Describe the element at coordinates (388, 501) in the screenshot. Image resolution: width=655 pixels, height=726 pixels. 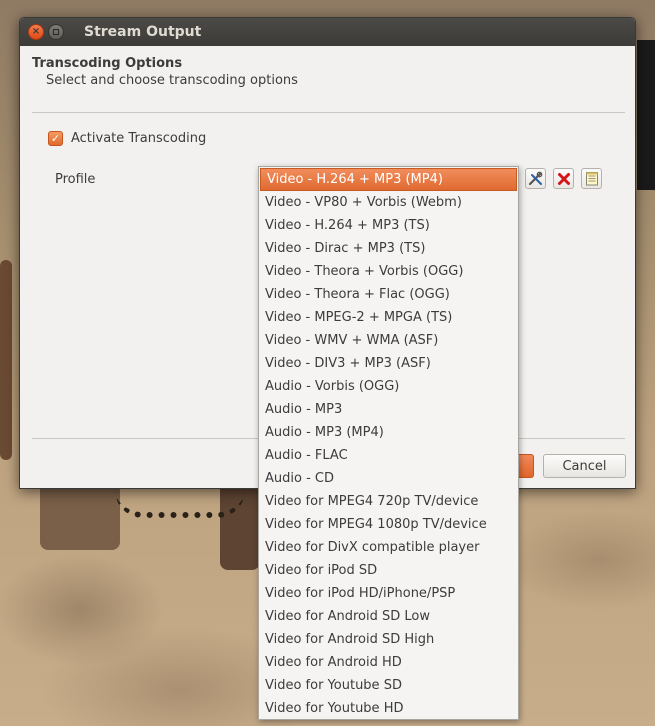
I see `profile-option: Video for MPEG4 720p TV/device` at that location.